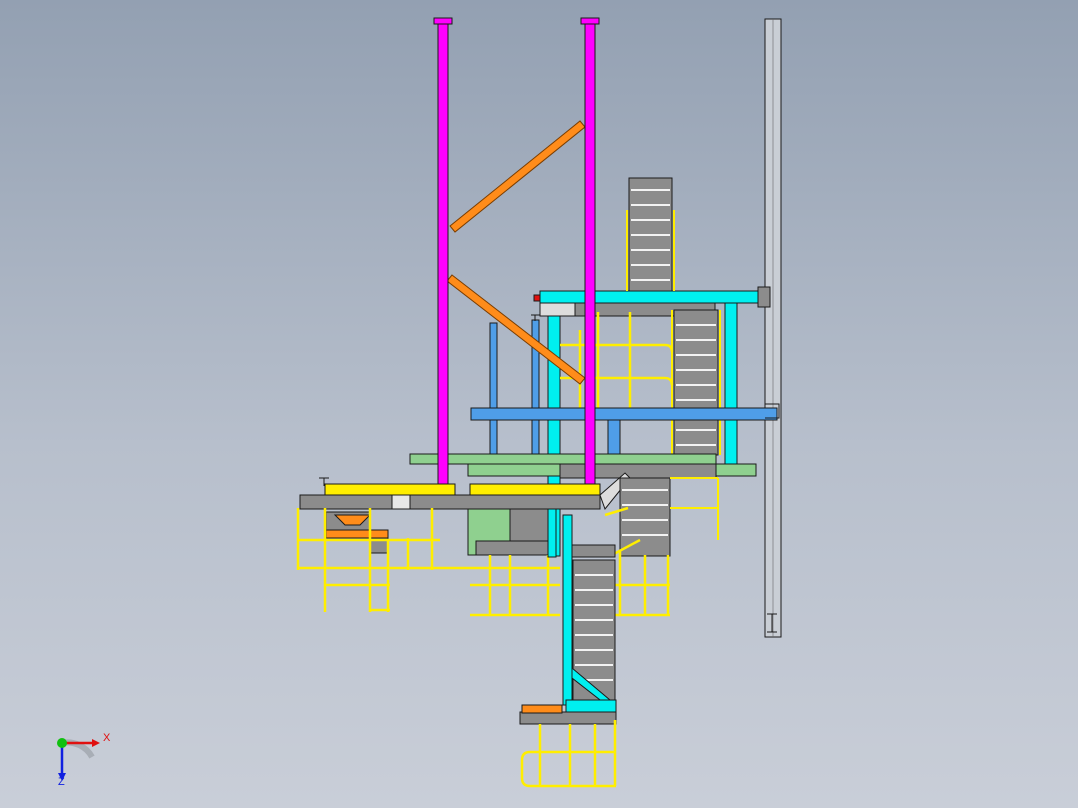  Describe the element at coordinates (773, 328) in the screenshot. I see `right-gray-post` at that location.